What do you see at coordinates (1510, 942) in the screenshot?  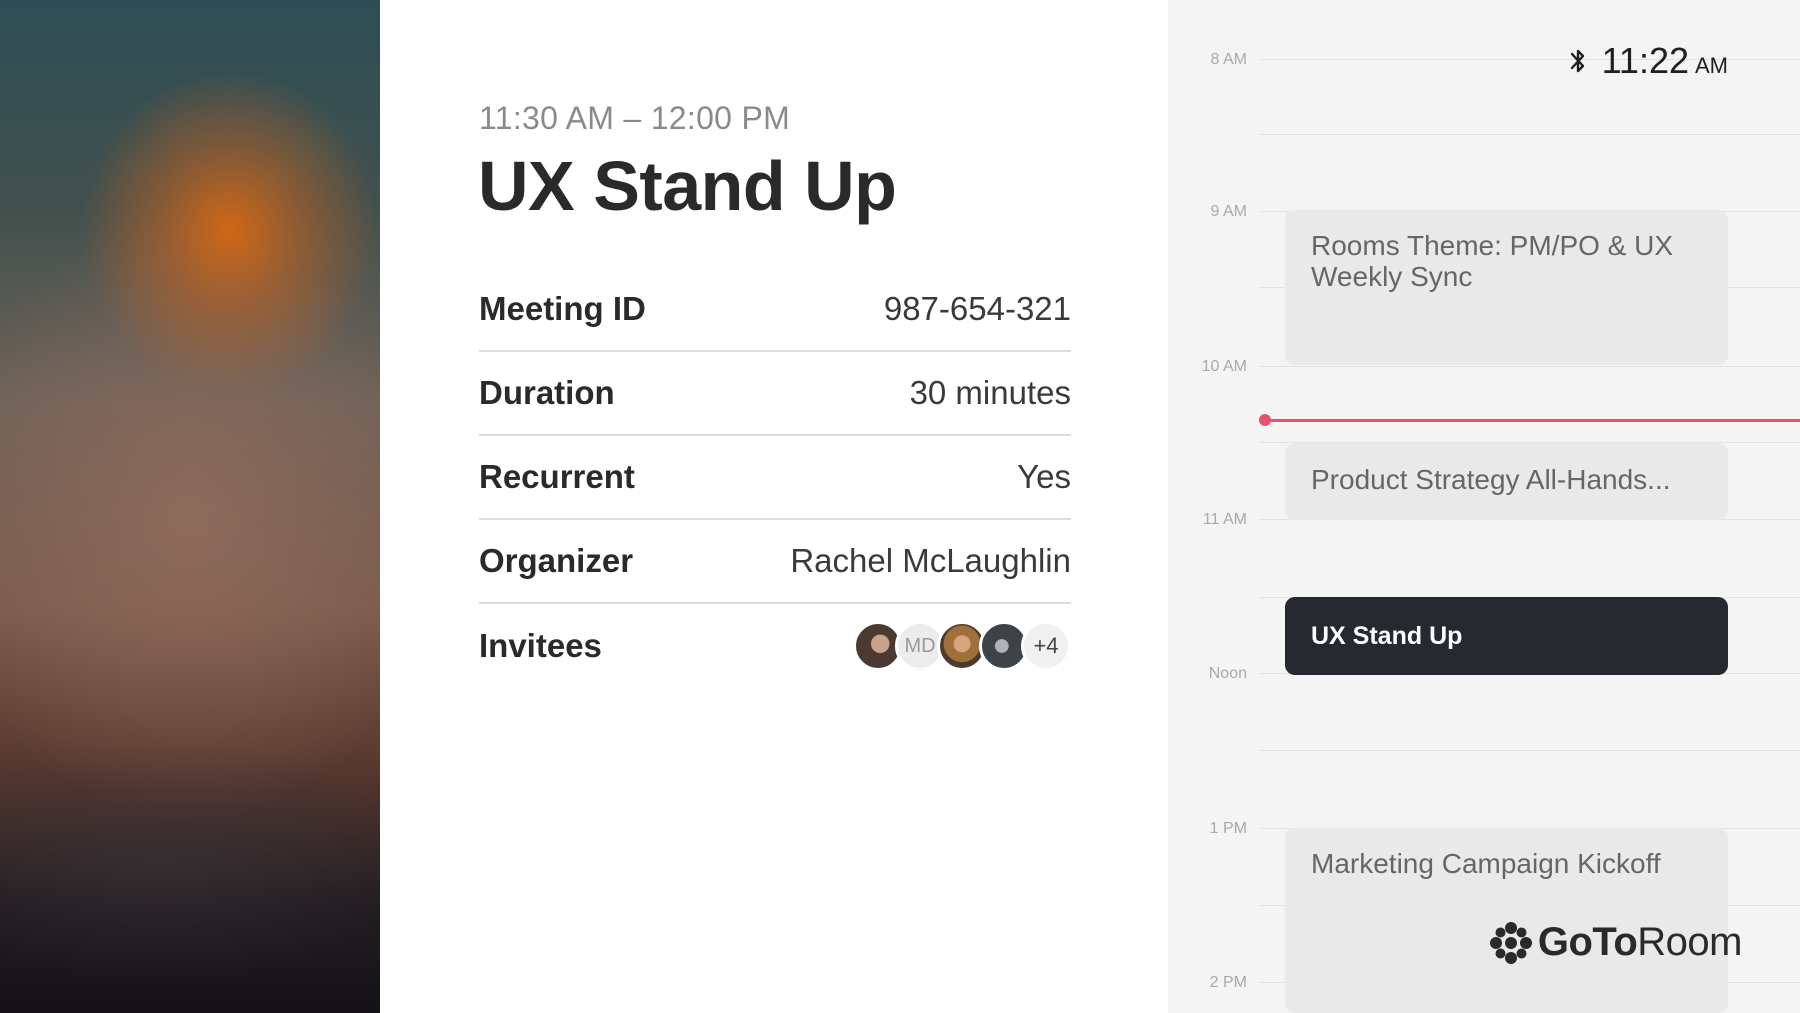 I see `goto-logo-icon` at bounding box center [1510, 942].